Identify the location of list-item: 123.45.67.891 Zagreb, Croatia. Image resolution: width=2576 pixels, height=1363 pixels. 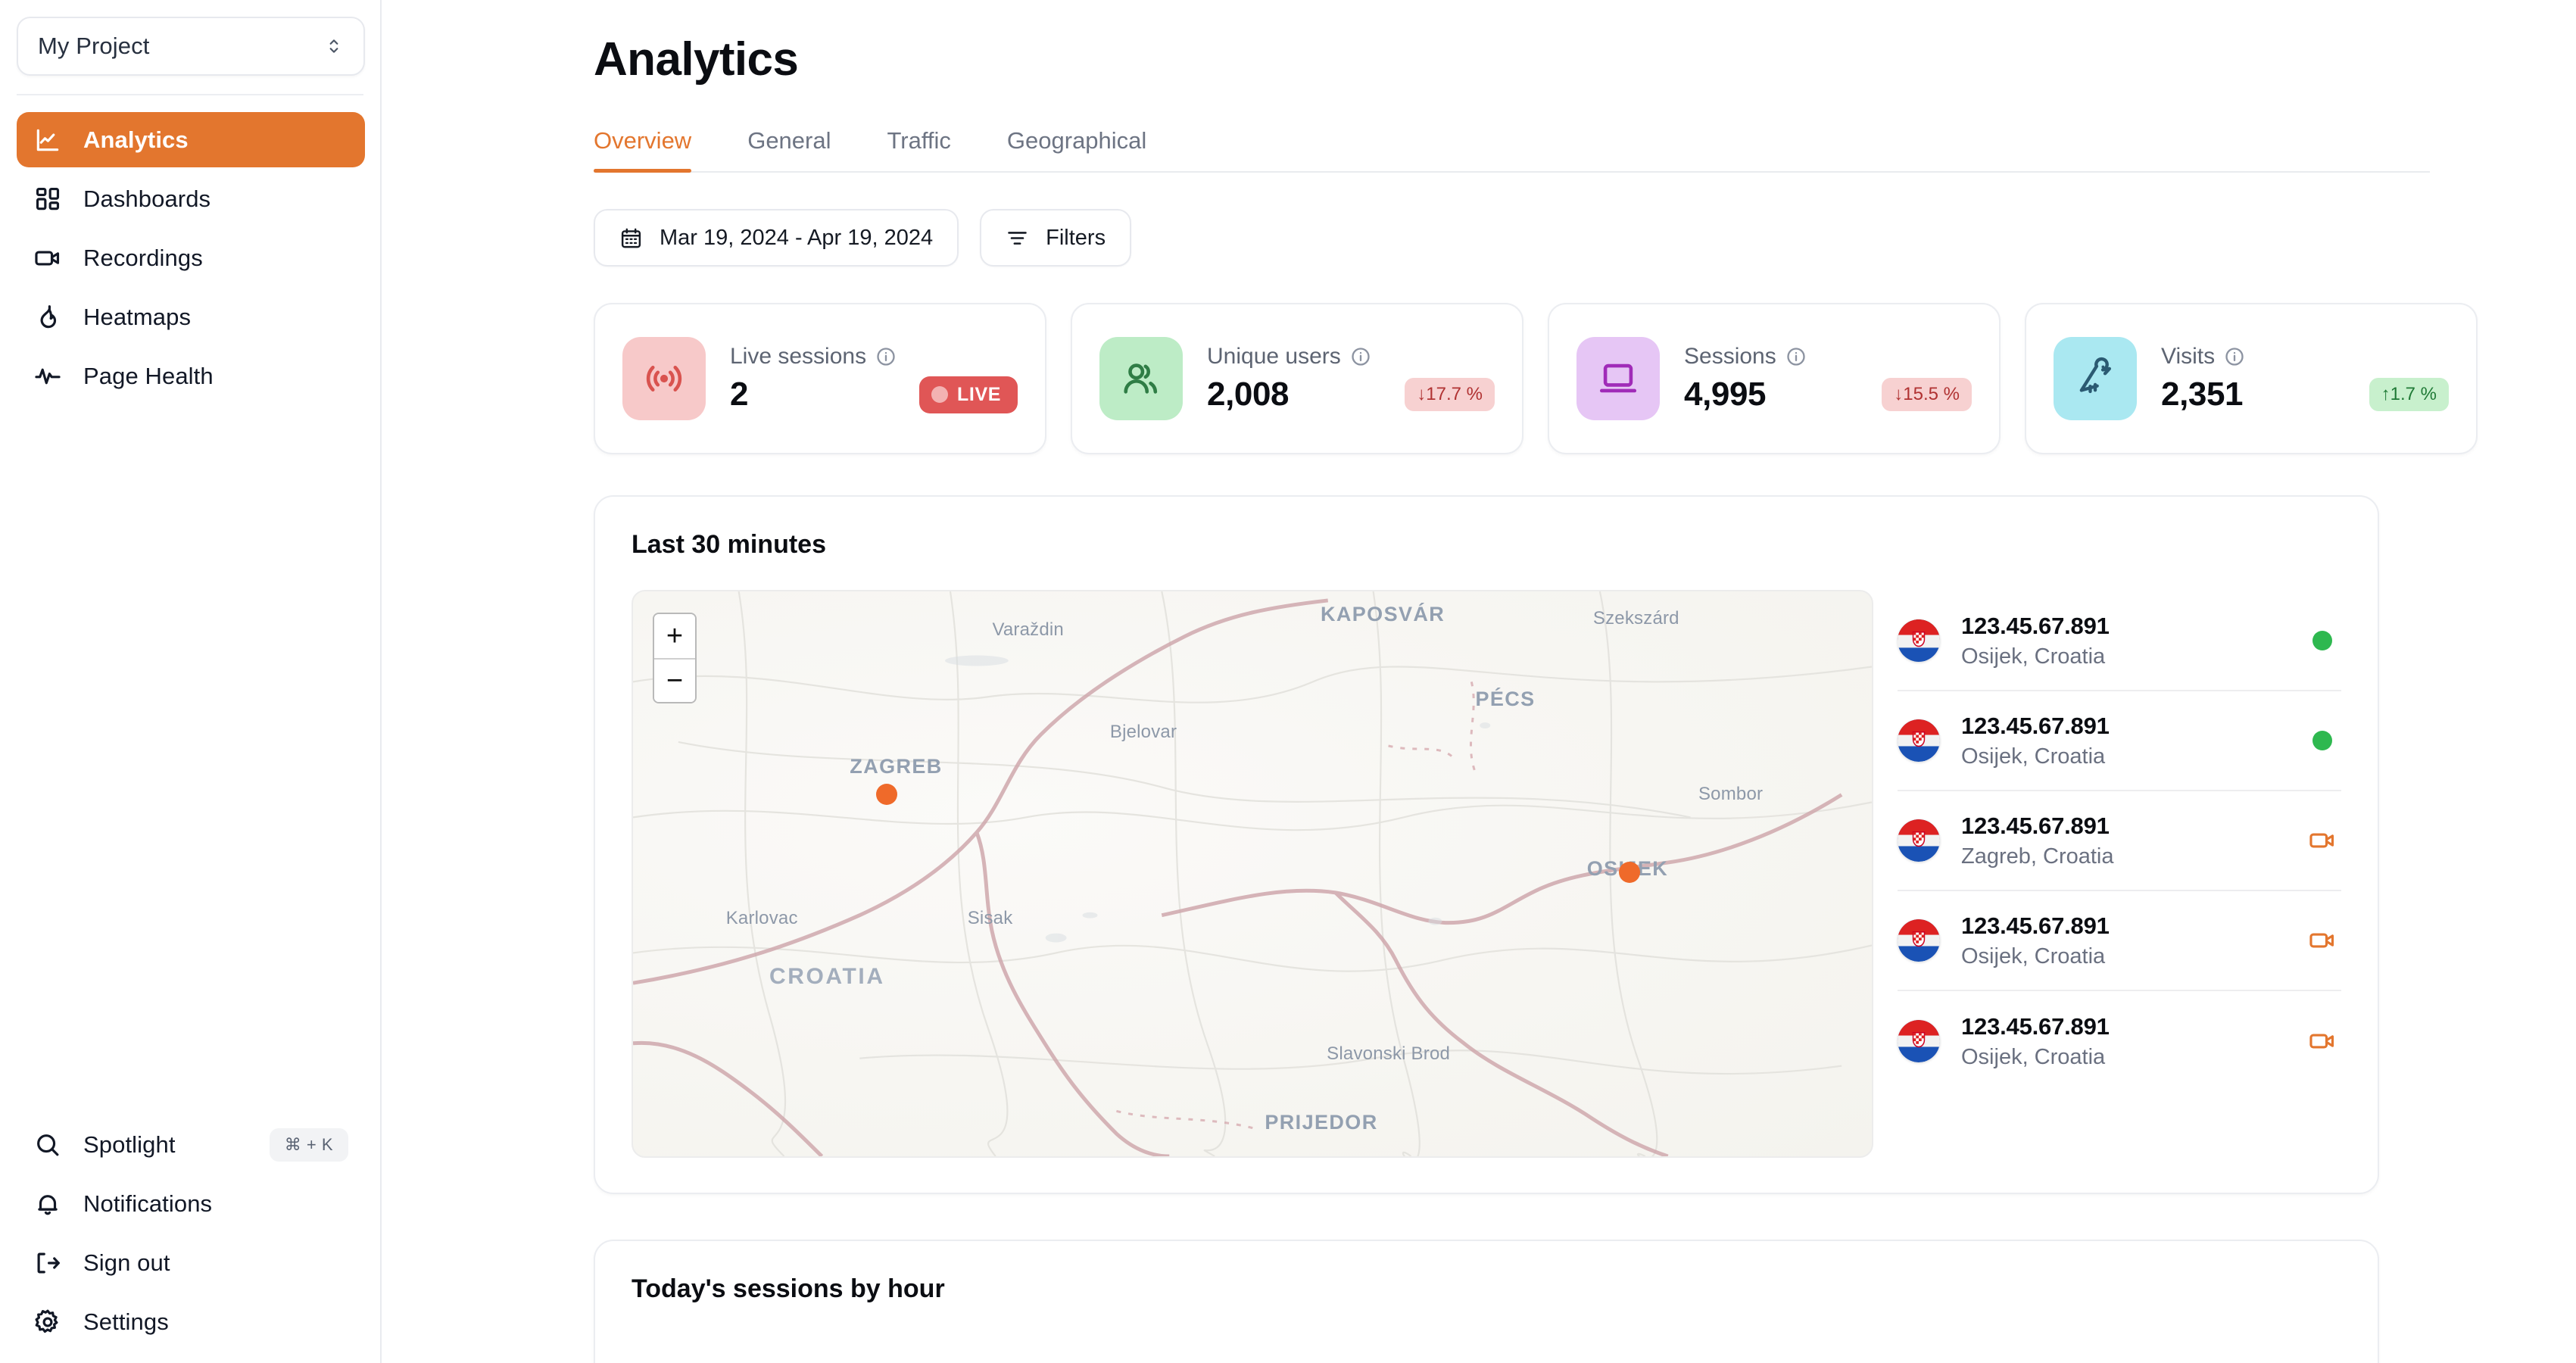
(2119, 841).